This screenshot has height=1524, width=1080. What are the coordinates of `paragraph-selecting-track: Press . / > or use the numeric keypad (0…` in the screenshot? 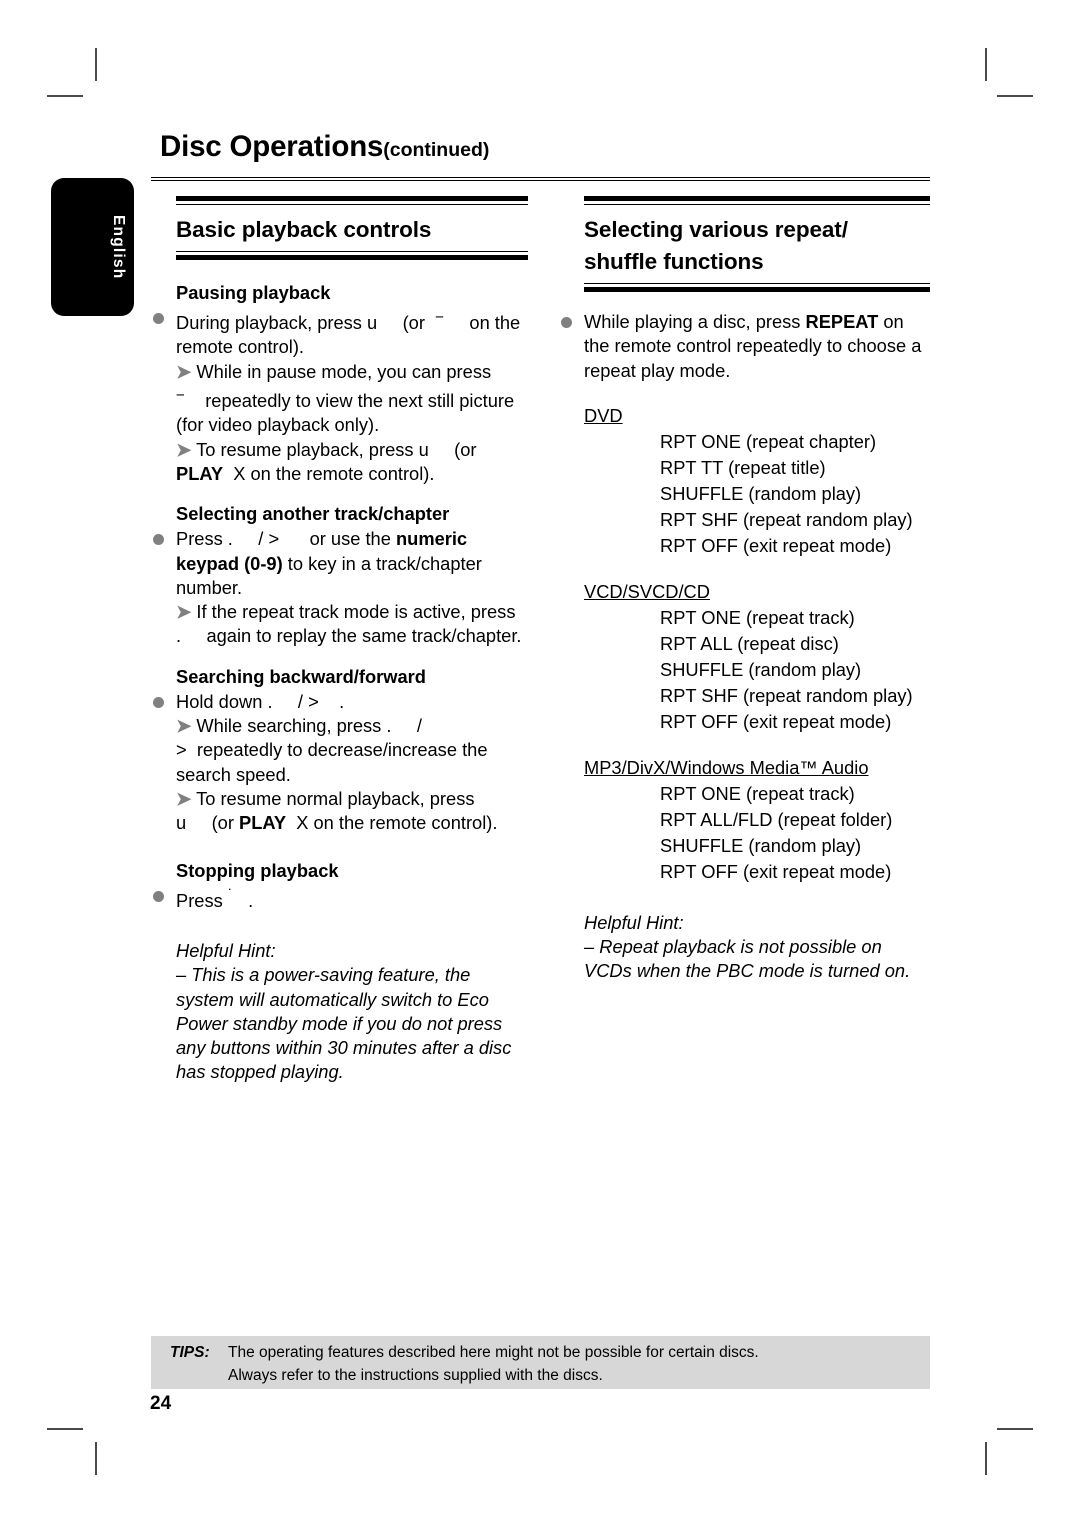 It's located at (340, 587).